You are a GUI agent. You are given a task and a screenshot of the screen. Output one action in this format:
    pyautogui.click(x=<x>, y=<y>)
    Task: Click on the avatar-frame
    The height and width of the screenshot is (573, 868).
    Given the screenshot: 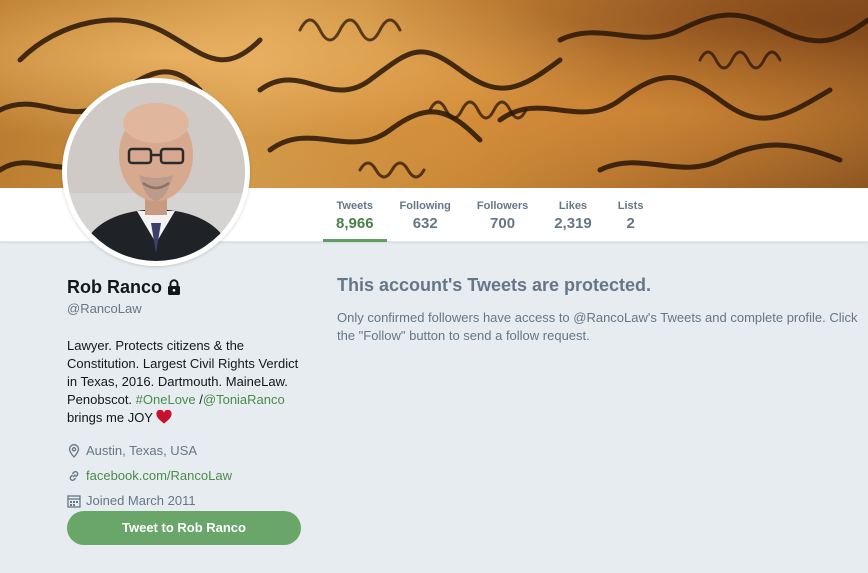 What is the action you would take?
    pyautogui.click(x=156, y=172)
    